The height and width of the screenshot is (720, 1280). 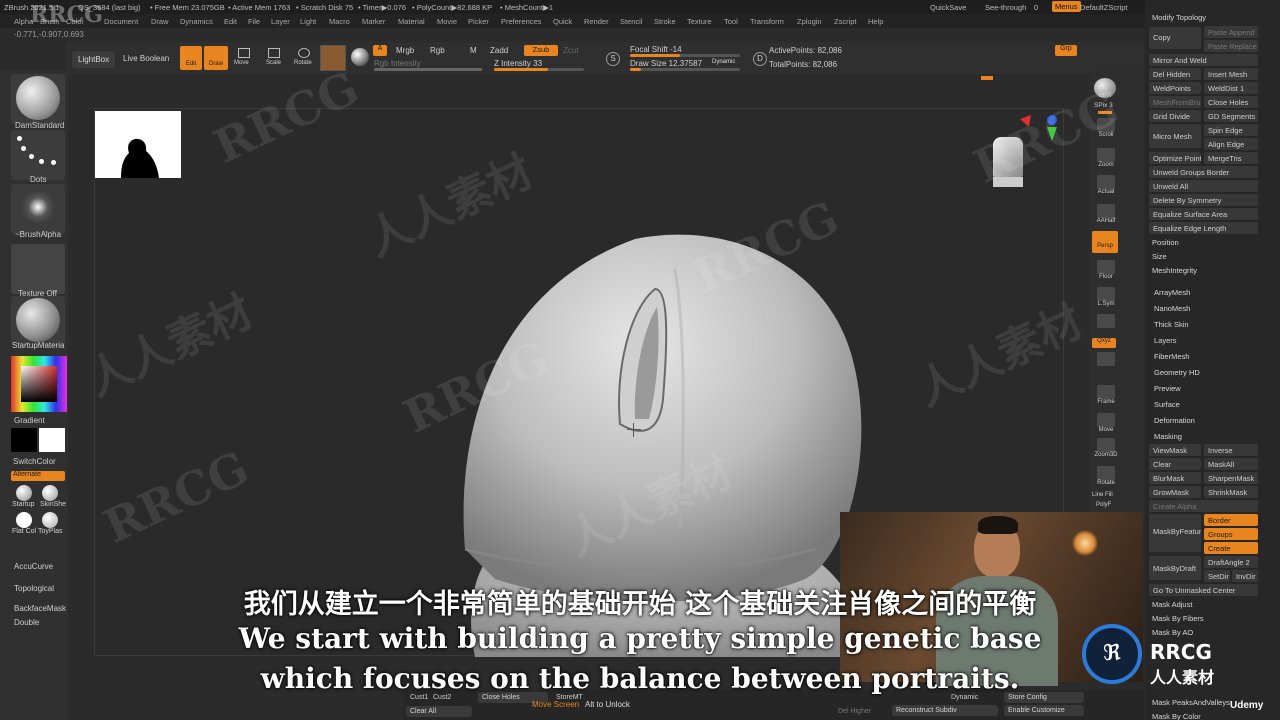 What do you see at coordinates (50, 520) in the screenshot?
I see `toy-plastic-mat-icon` at bounding box center [50, 520].